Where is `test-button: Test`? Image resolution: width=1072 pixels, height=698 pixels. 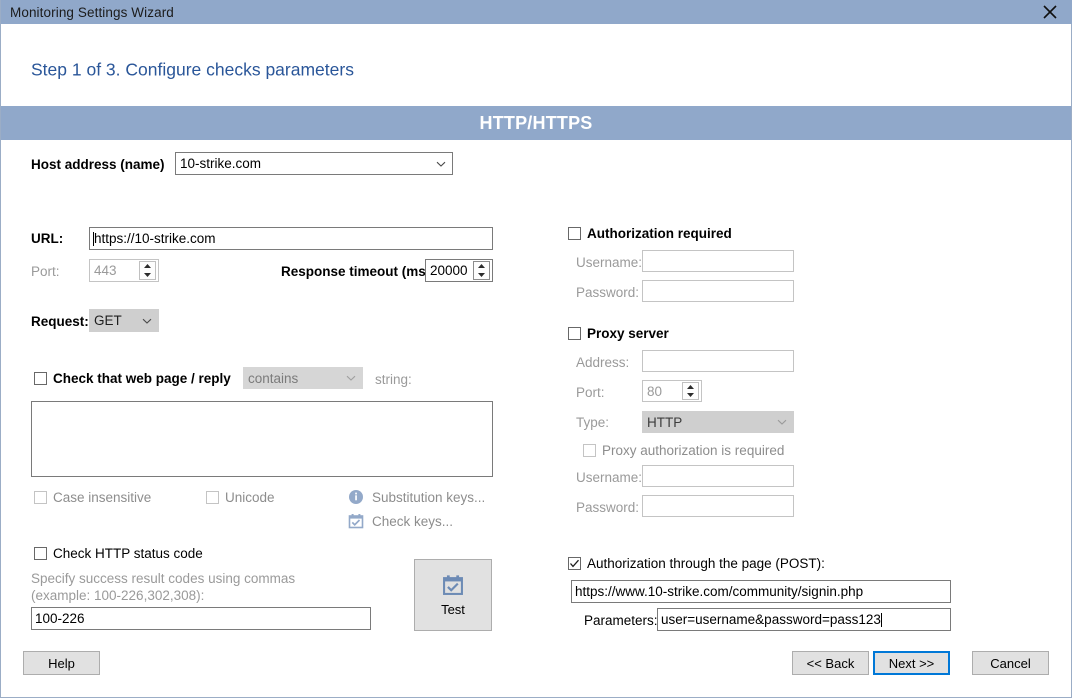
test-button: Test is located at coordinates (453, 595).